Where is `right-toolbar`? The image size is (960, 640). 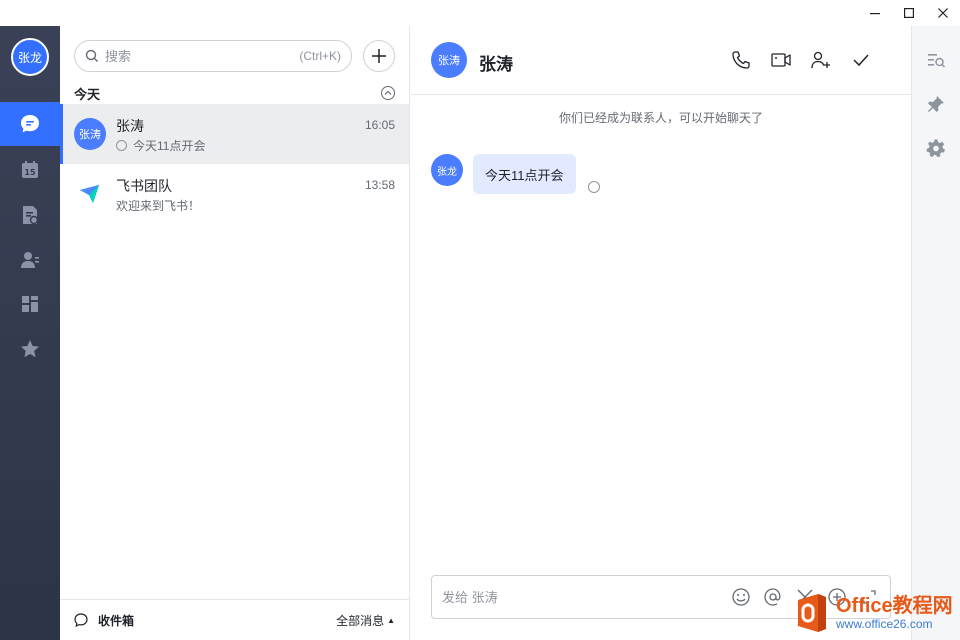
right-toolbar is located at coordinates (935, 333).